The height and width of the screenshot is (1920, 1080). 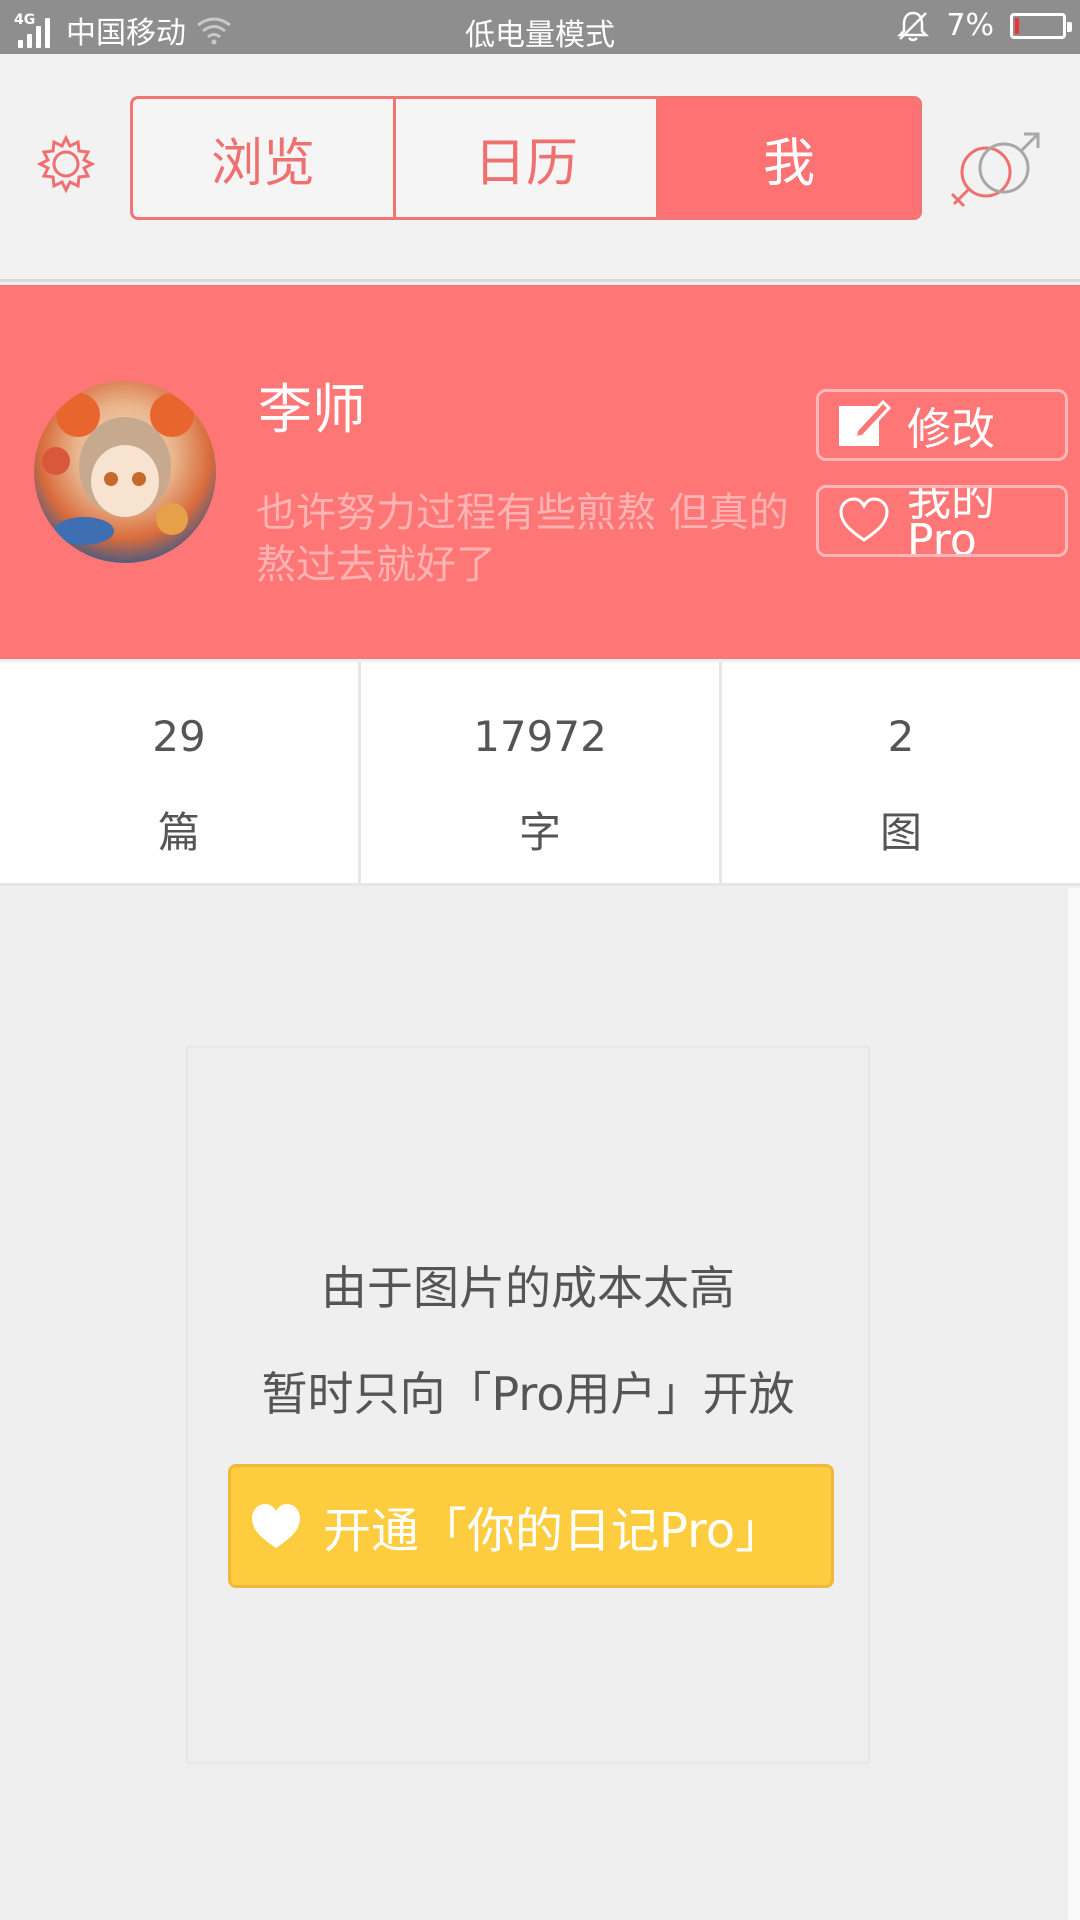 What do you see at coordinates (66, 164) in the screenshot?
I see `gear-icon` at bounding box center [66, 164].